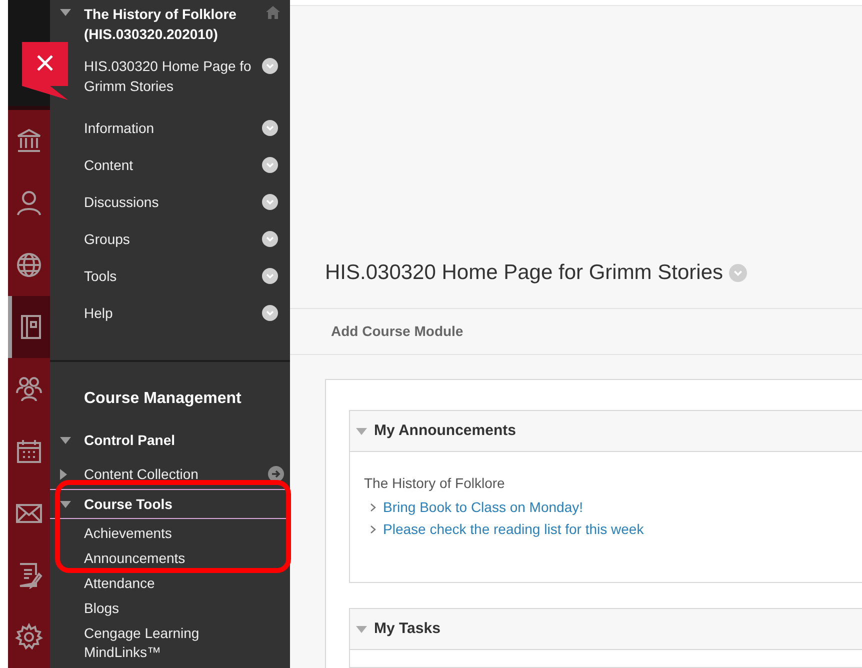 The image size is (862, 668). What do you see at coordinates (159, 643) in the screenshot?
I see `menu-link: Cengage Learning MindLinks™` at bounding box center [159, 643].